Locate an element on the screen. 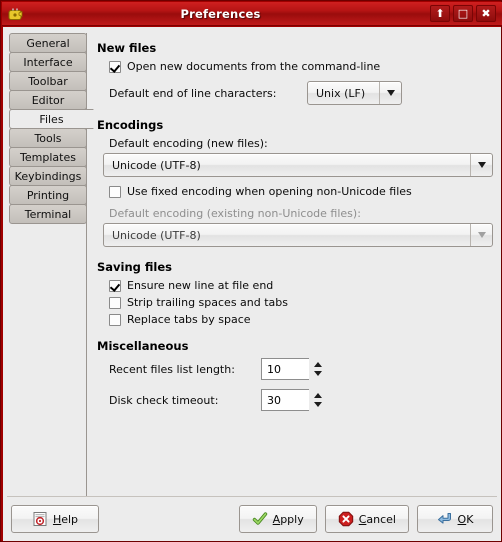 This screenshot has width=502, height=542. sidebar-item-label: Terminal is located at coordinates (48, 214).